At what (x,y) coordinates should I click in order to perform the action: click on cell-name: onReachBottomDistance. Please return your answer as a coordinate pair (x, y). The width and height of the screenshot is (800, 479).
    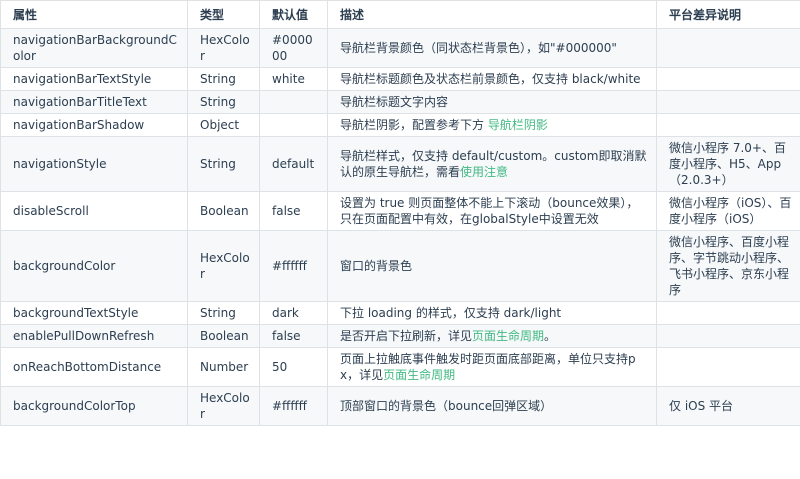
    Looking at the image, I should click on (94, 367).